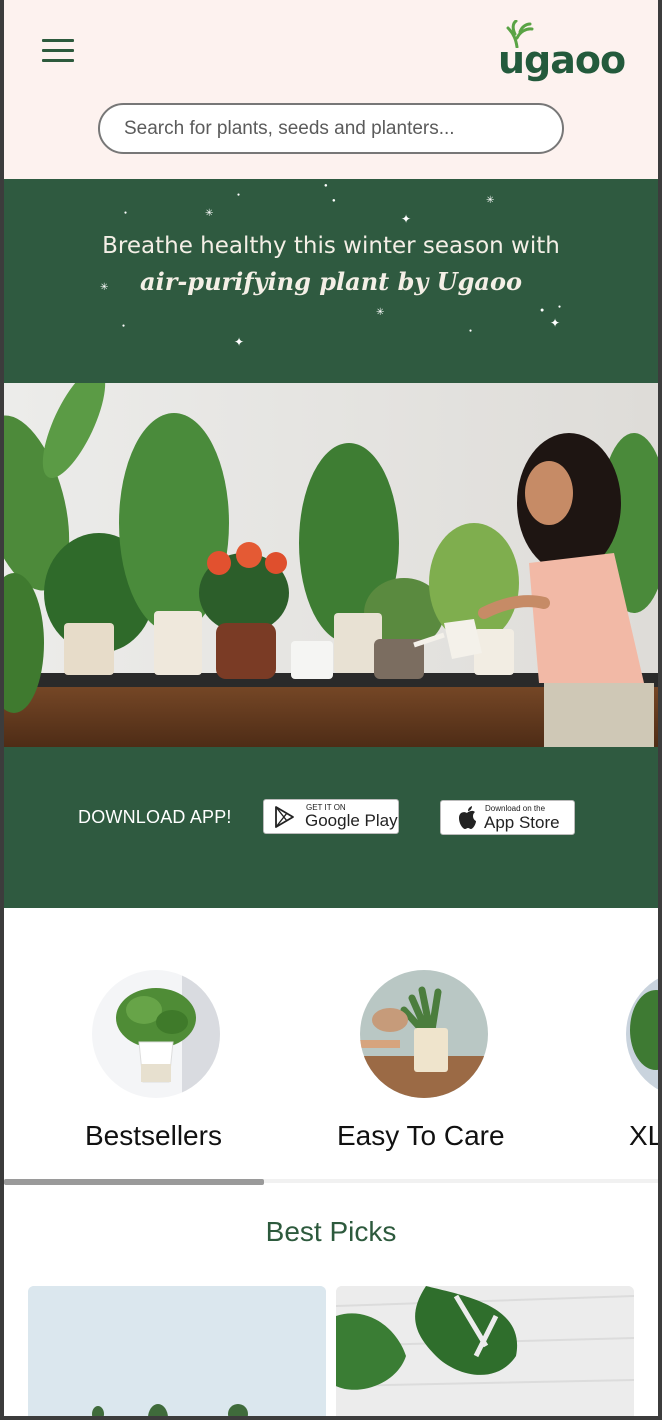 The image size is (662, 1420). I want to click on google-play-icon, so click(284, 817).